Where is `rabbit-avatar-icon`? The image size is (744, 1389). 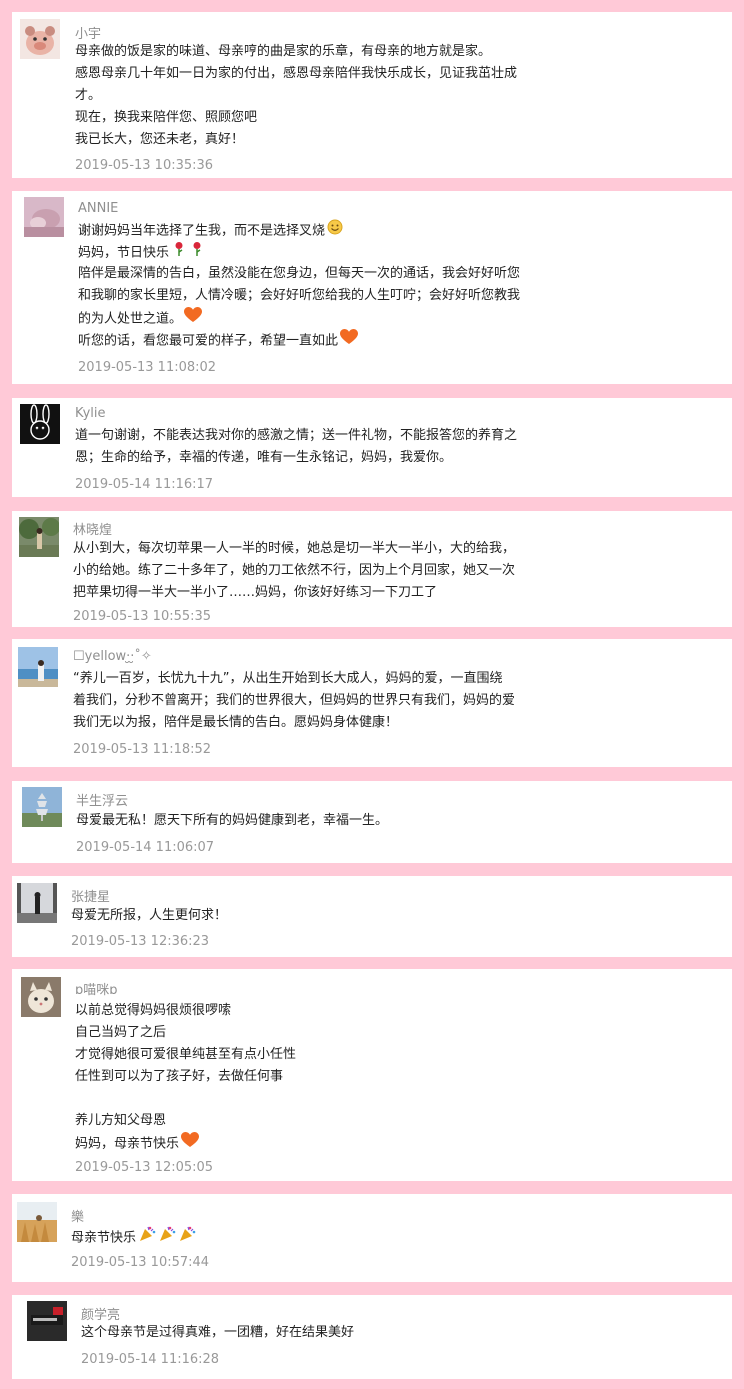
rabbit-avatar-icon is located at coordinates (40, 424).